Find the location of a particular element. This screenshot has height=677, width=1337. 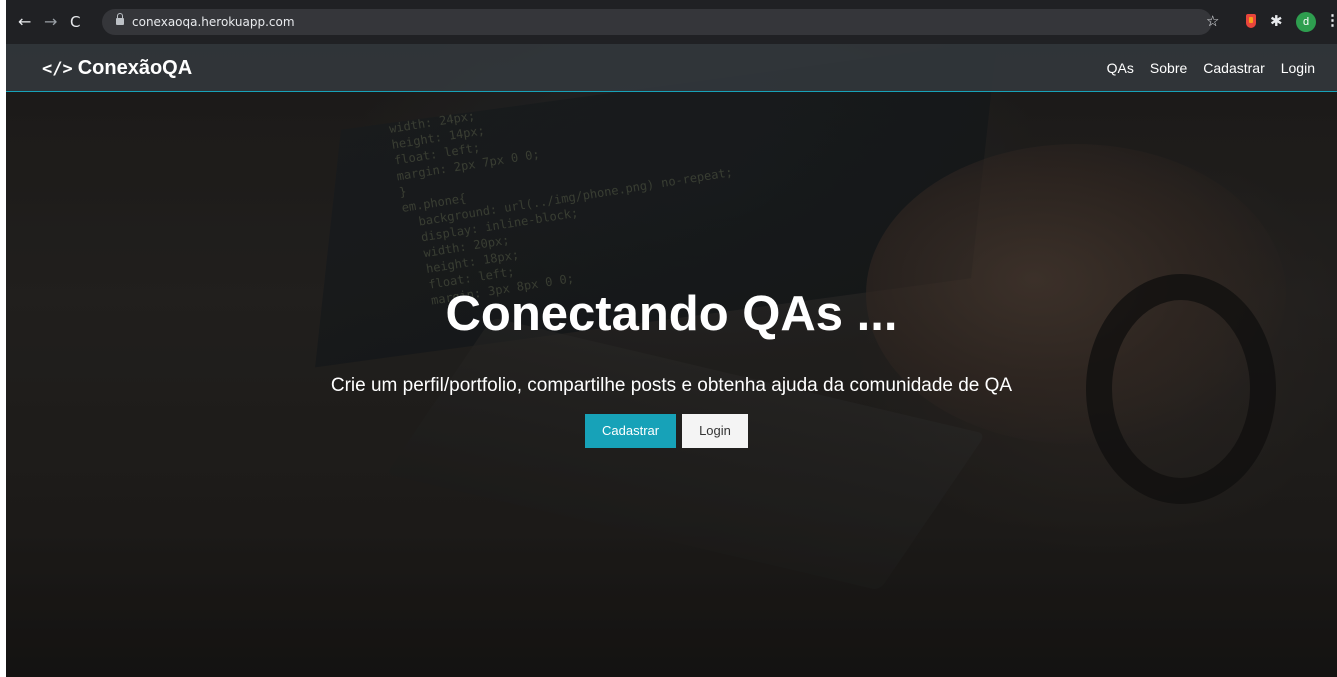

kebab-menu-icon: ⋮ is located at coordinates (1331, 21).